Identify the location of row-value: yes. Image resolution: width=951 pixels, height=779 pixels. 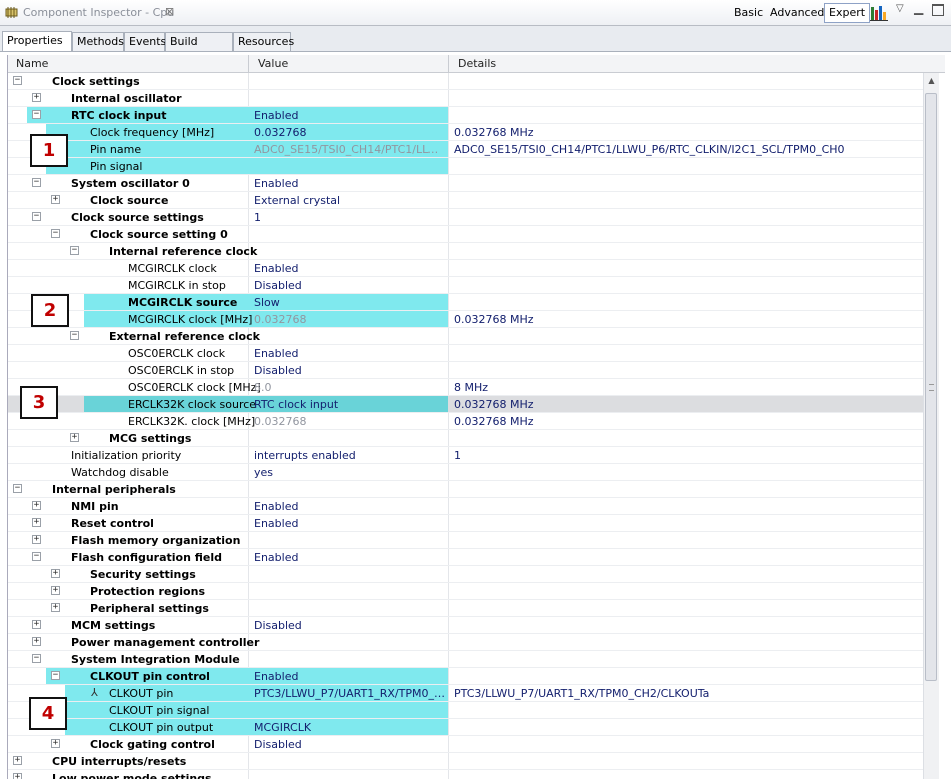
(263, 472).